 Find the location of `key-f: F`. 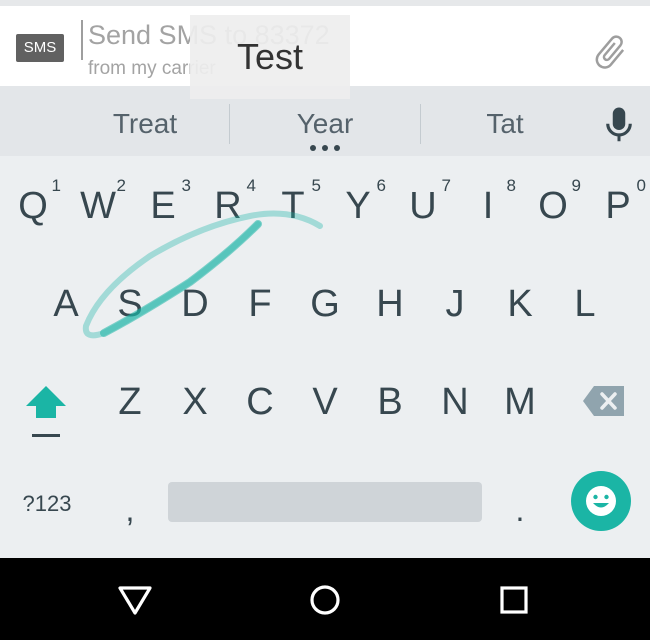

key-f: F is located at coordinates (260, 304).